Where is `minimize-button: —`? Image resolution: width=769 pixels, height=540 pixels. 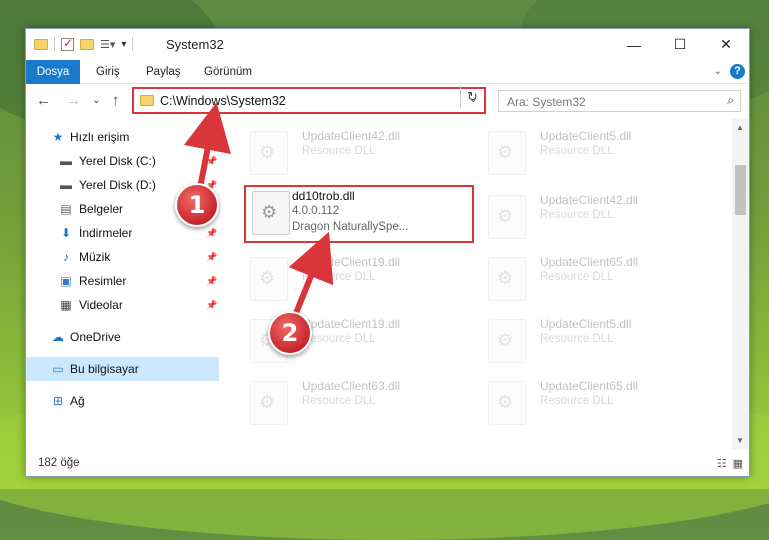 minimize-button: — is located at coordinates (634, 44).